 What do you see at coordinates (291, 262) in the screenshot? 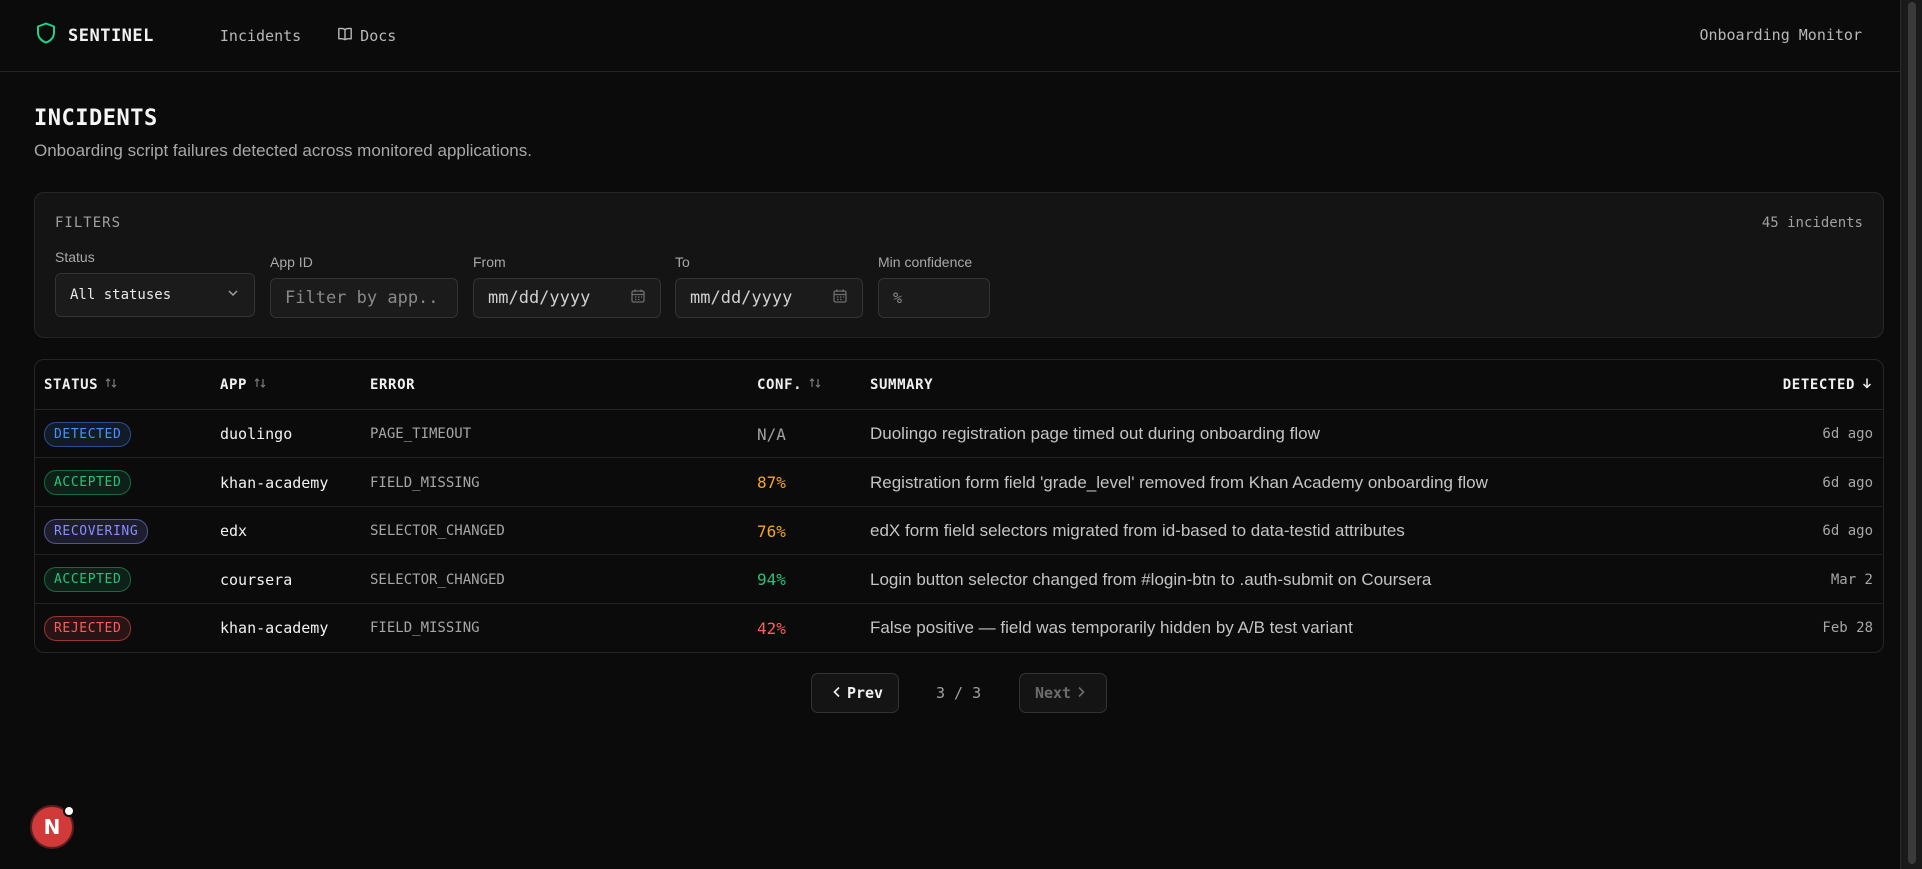
I see `app-id-filter-label: App ID` at bounding box center [291, 262].